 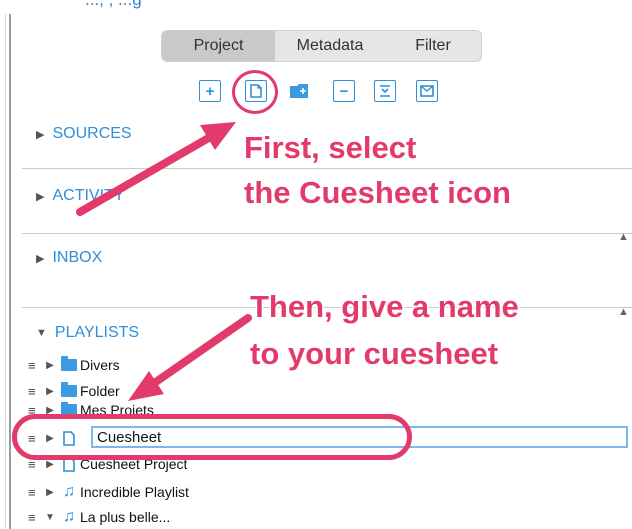 I want to click on annotation-then-line2: to your cuesheet, so click(x=374, y=353).